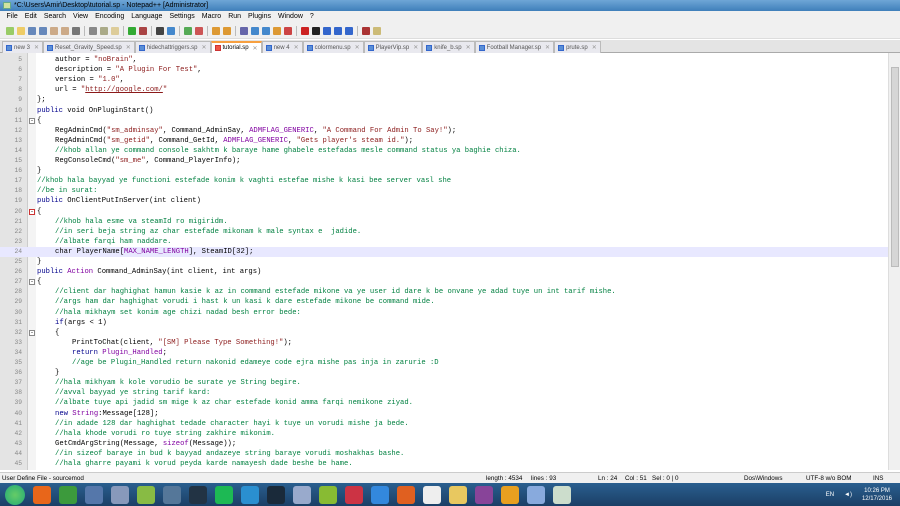 This screenshot has width=900, height=506. What do you see at coordinates (328, 494) in the screenshot?
I see `taskbar-bluestacks-icon` at bounding box center [328, 494].